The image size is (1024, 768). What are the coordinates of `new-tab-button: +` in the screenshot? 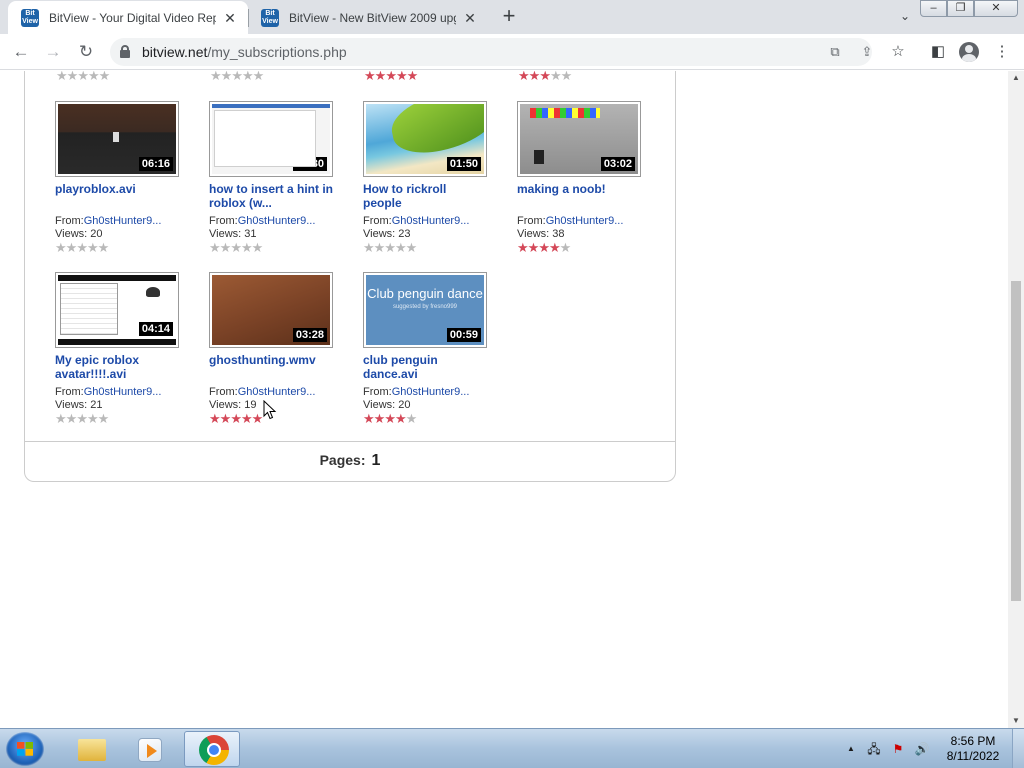 It's located at (509, 17).